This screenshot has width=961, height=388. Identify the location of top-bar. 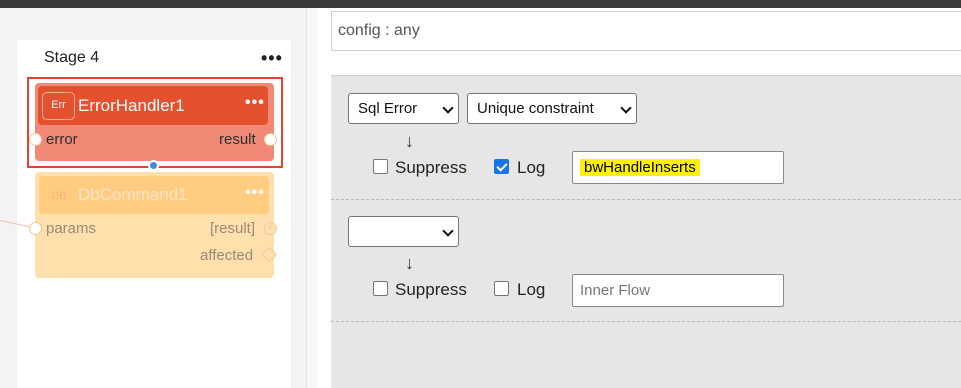
(480, 4).